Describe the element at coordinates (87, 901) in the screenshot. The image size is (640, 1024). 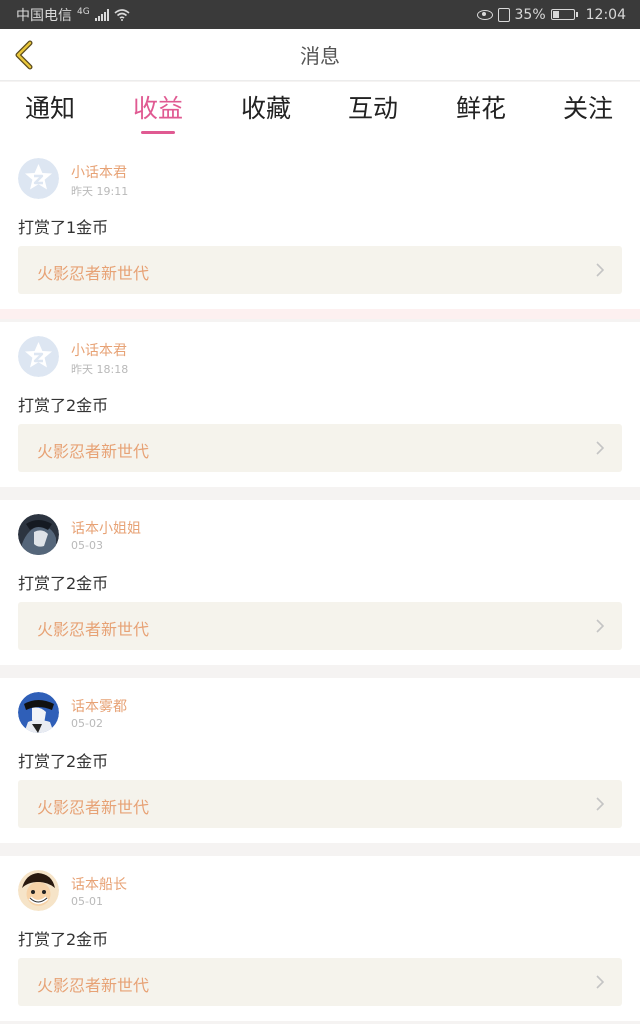
I see `timestamp: 05-01` at that location.